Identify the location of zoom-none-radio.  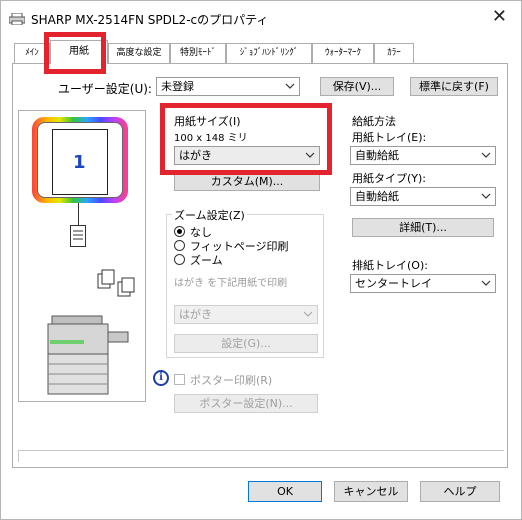
(179, 231).